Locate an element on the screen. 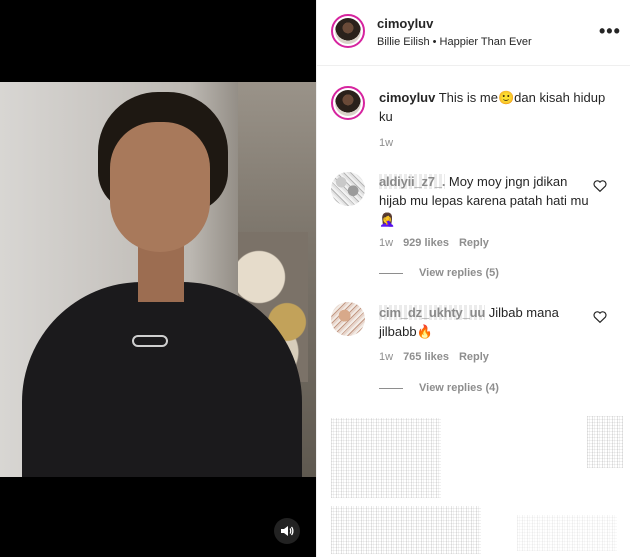  view-replies-button: View replies (4) is located at coordinates (439, 388).